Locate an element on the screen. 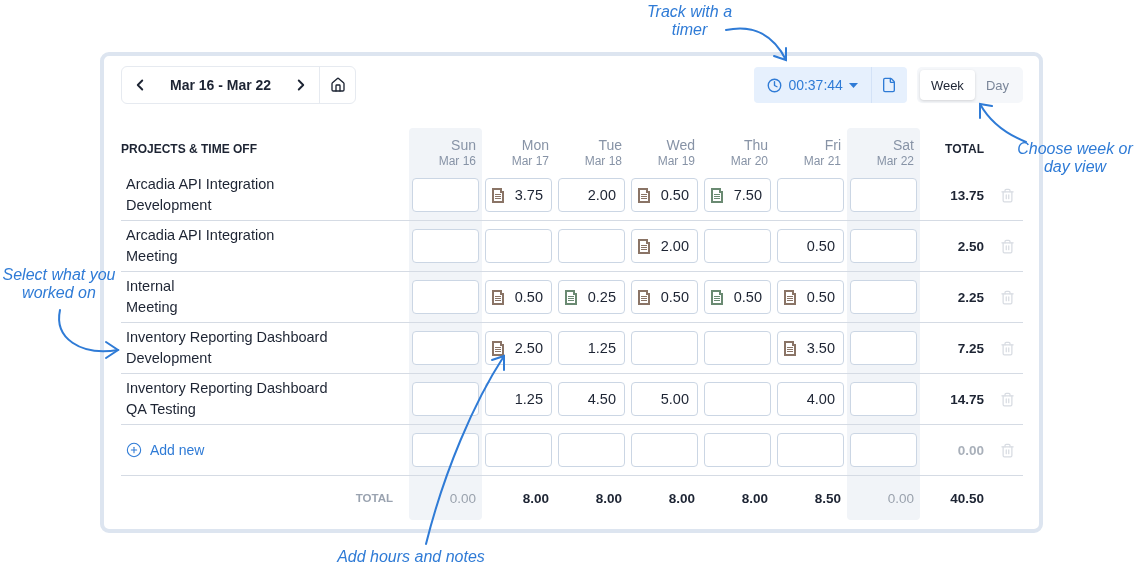 Image resolution: width=1144 pixels, height=572 pixels. row-total: 2.50 is located at coordinates (970, 246).